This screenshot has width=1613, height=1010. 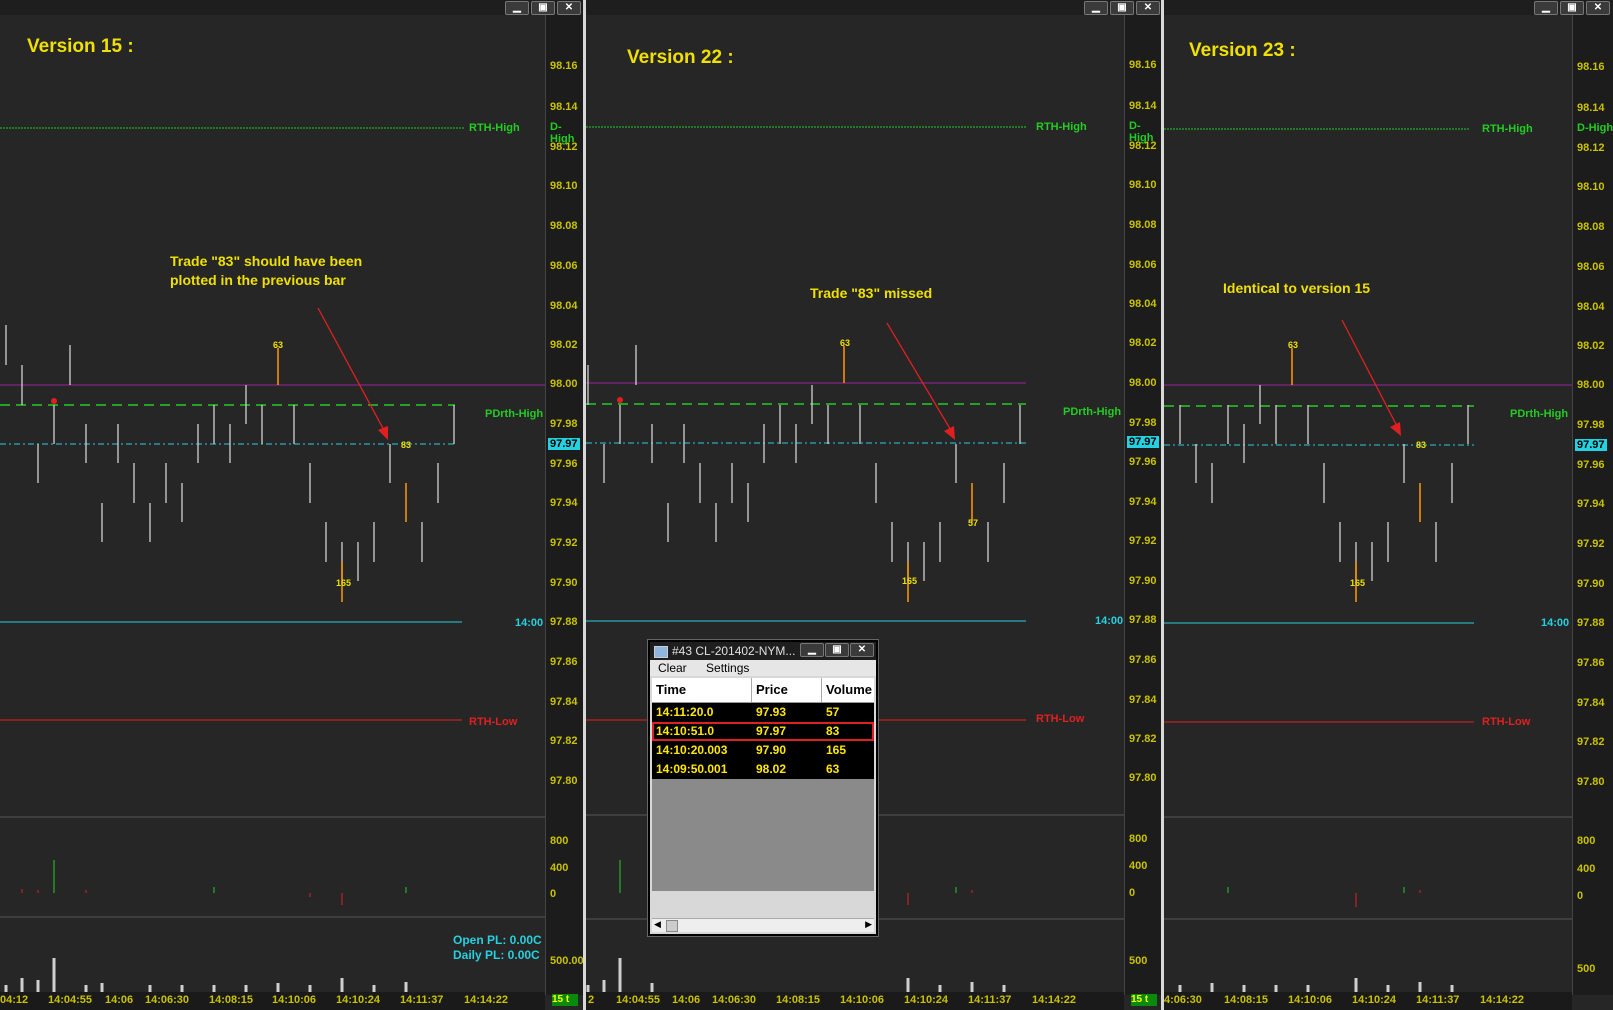 I want to click on cell-price: 98.02, so click(x=771, y=769).